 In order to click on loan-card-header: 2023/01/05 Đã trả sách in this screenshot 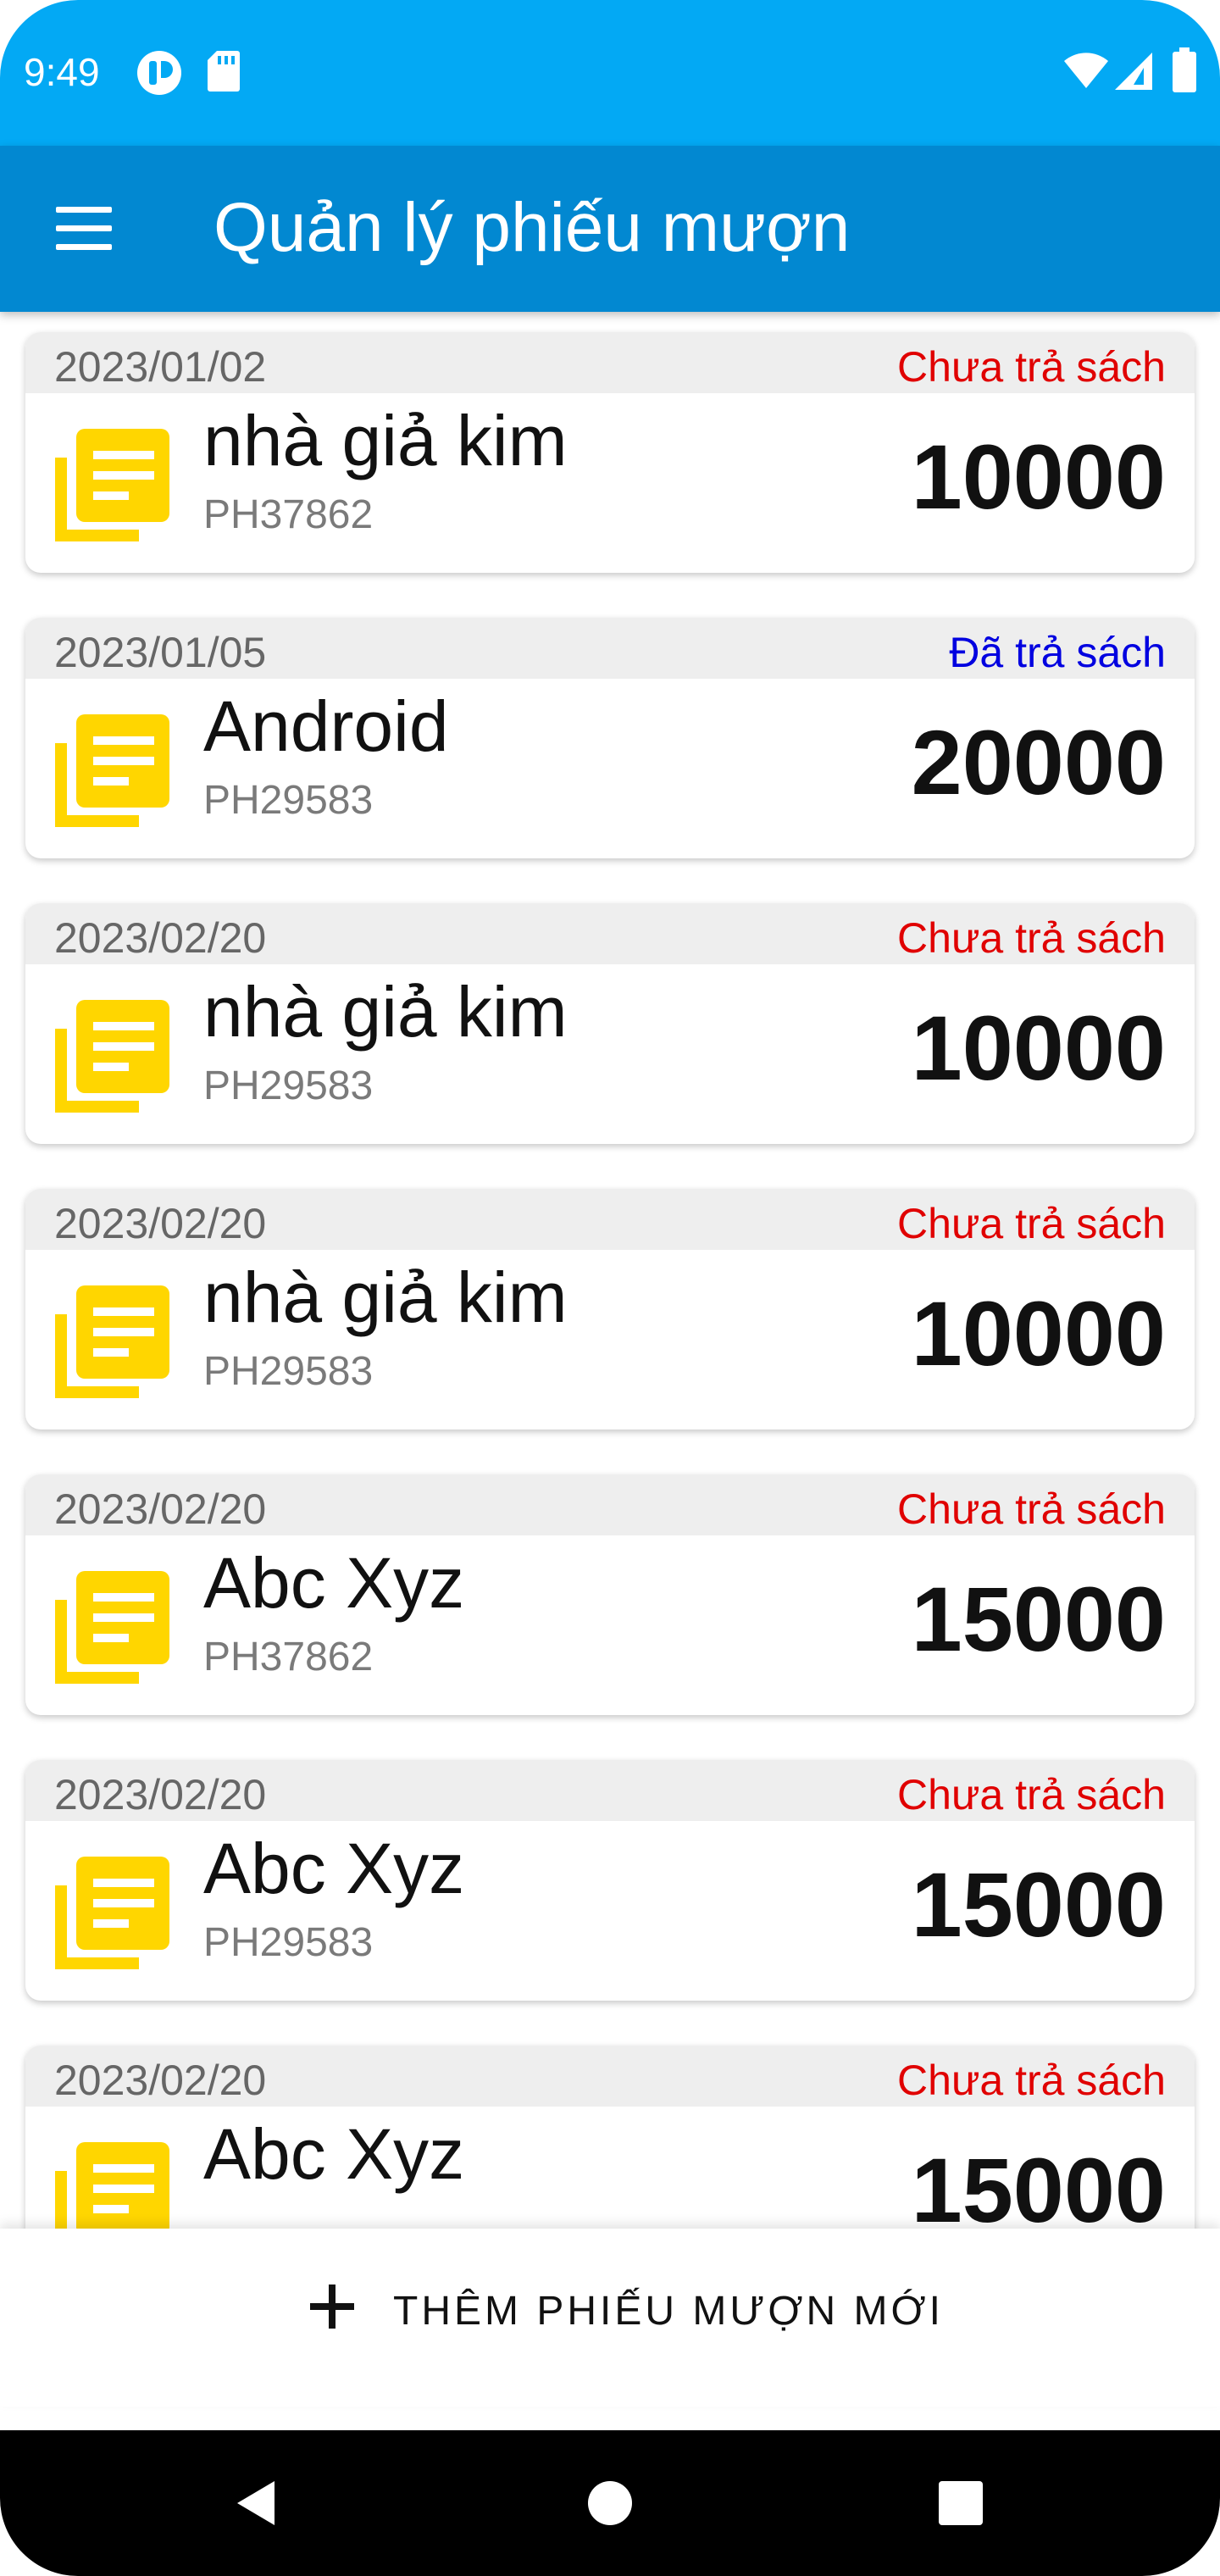, I will do `click(610, 648)`.